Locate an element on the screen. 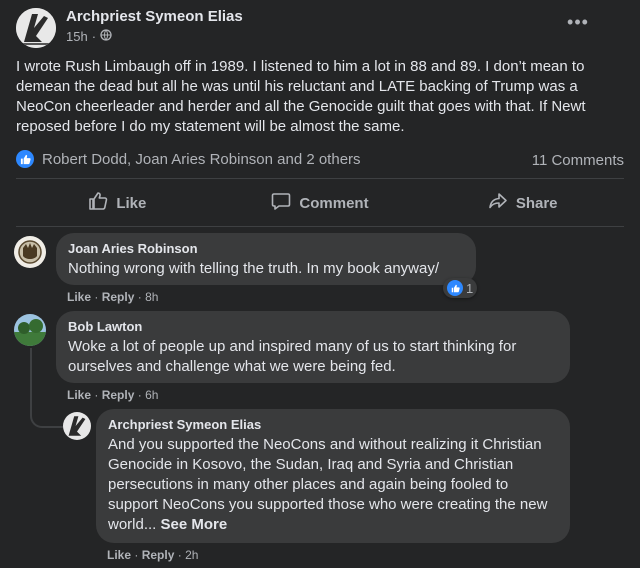  comment-reaction-chip: 1 is located at coordinates (460, 288).